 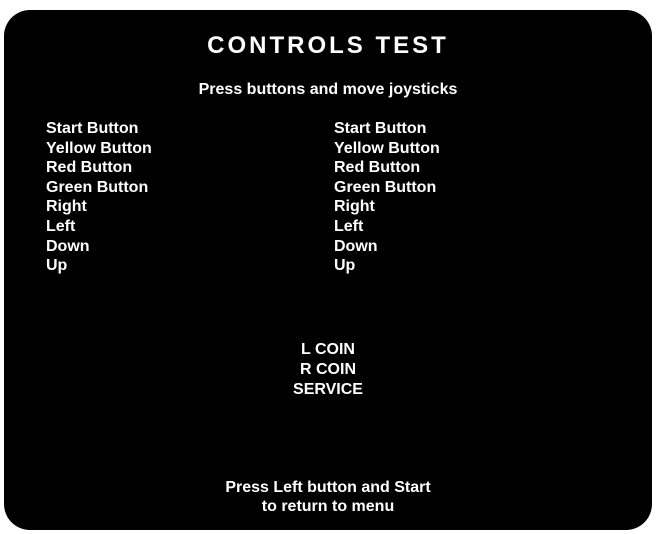 I want to click on coin-input-right: R COIN, so click(x=328, y=369).